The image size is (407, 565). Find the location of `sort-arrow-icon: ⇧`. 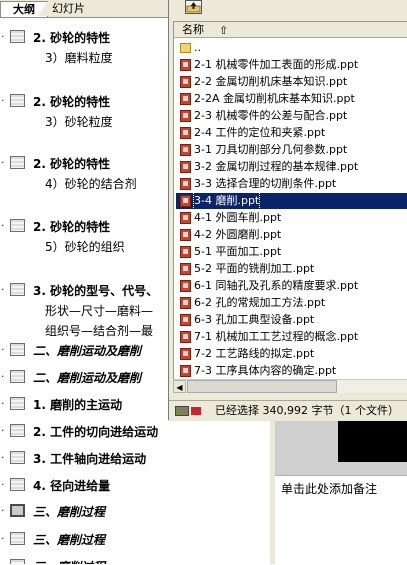

sort-arrow-icon: ⇧ is located at coordinates (223, 30).